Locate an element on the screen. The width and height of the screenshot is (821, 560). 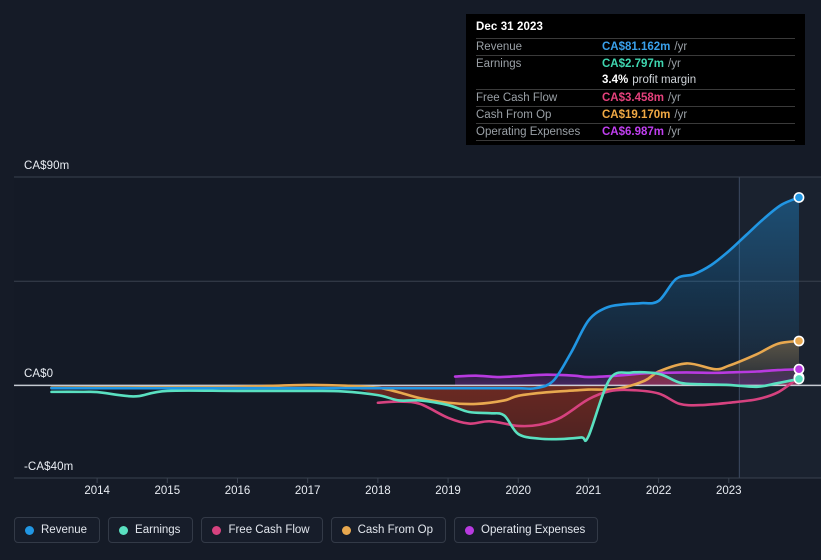
x-axis-tick-label: 2020 is located at coordinates (518, 491).